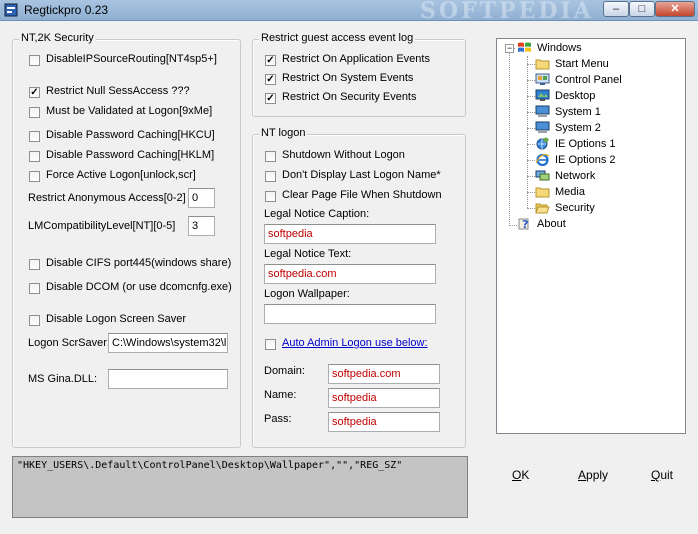 This screenshot has height=534, width=698. Describe the element at coordinates (201, 198) in the screenshot. I see `restrict-anonymous-field: 0` at that location.